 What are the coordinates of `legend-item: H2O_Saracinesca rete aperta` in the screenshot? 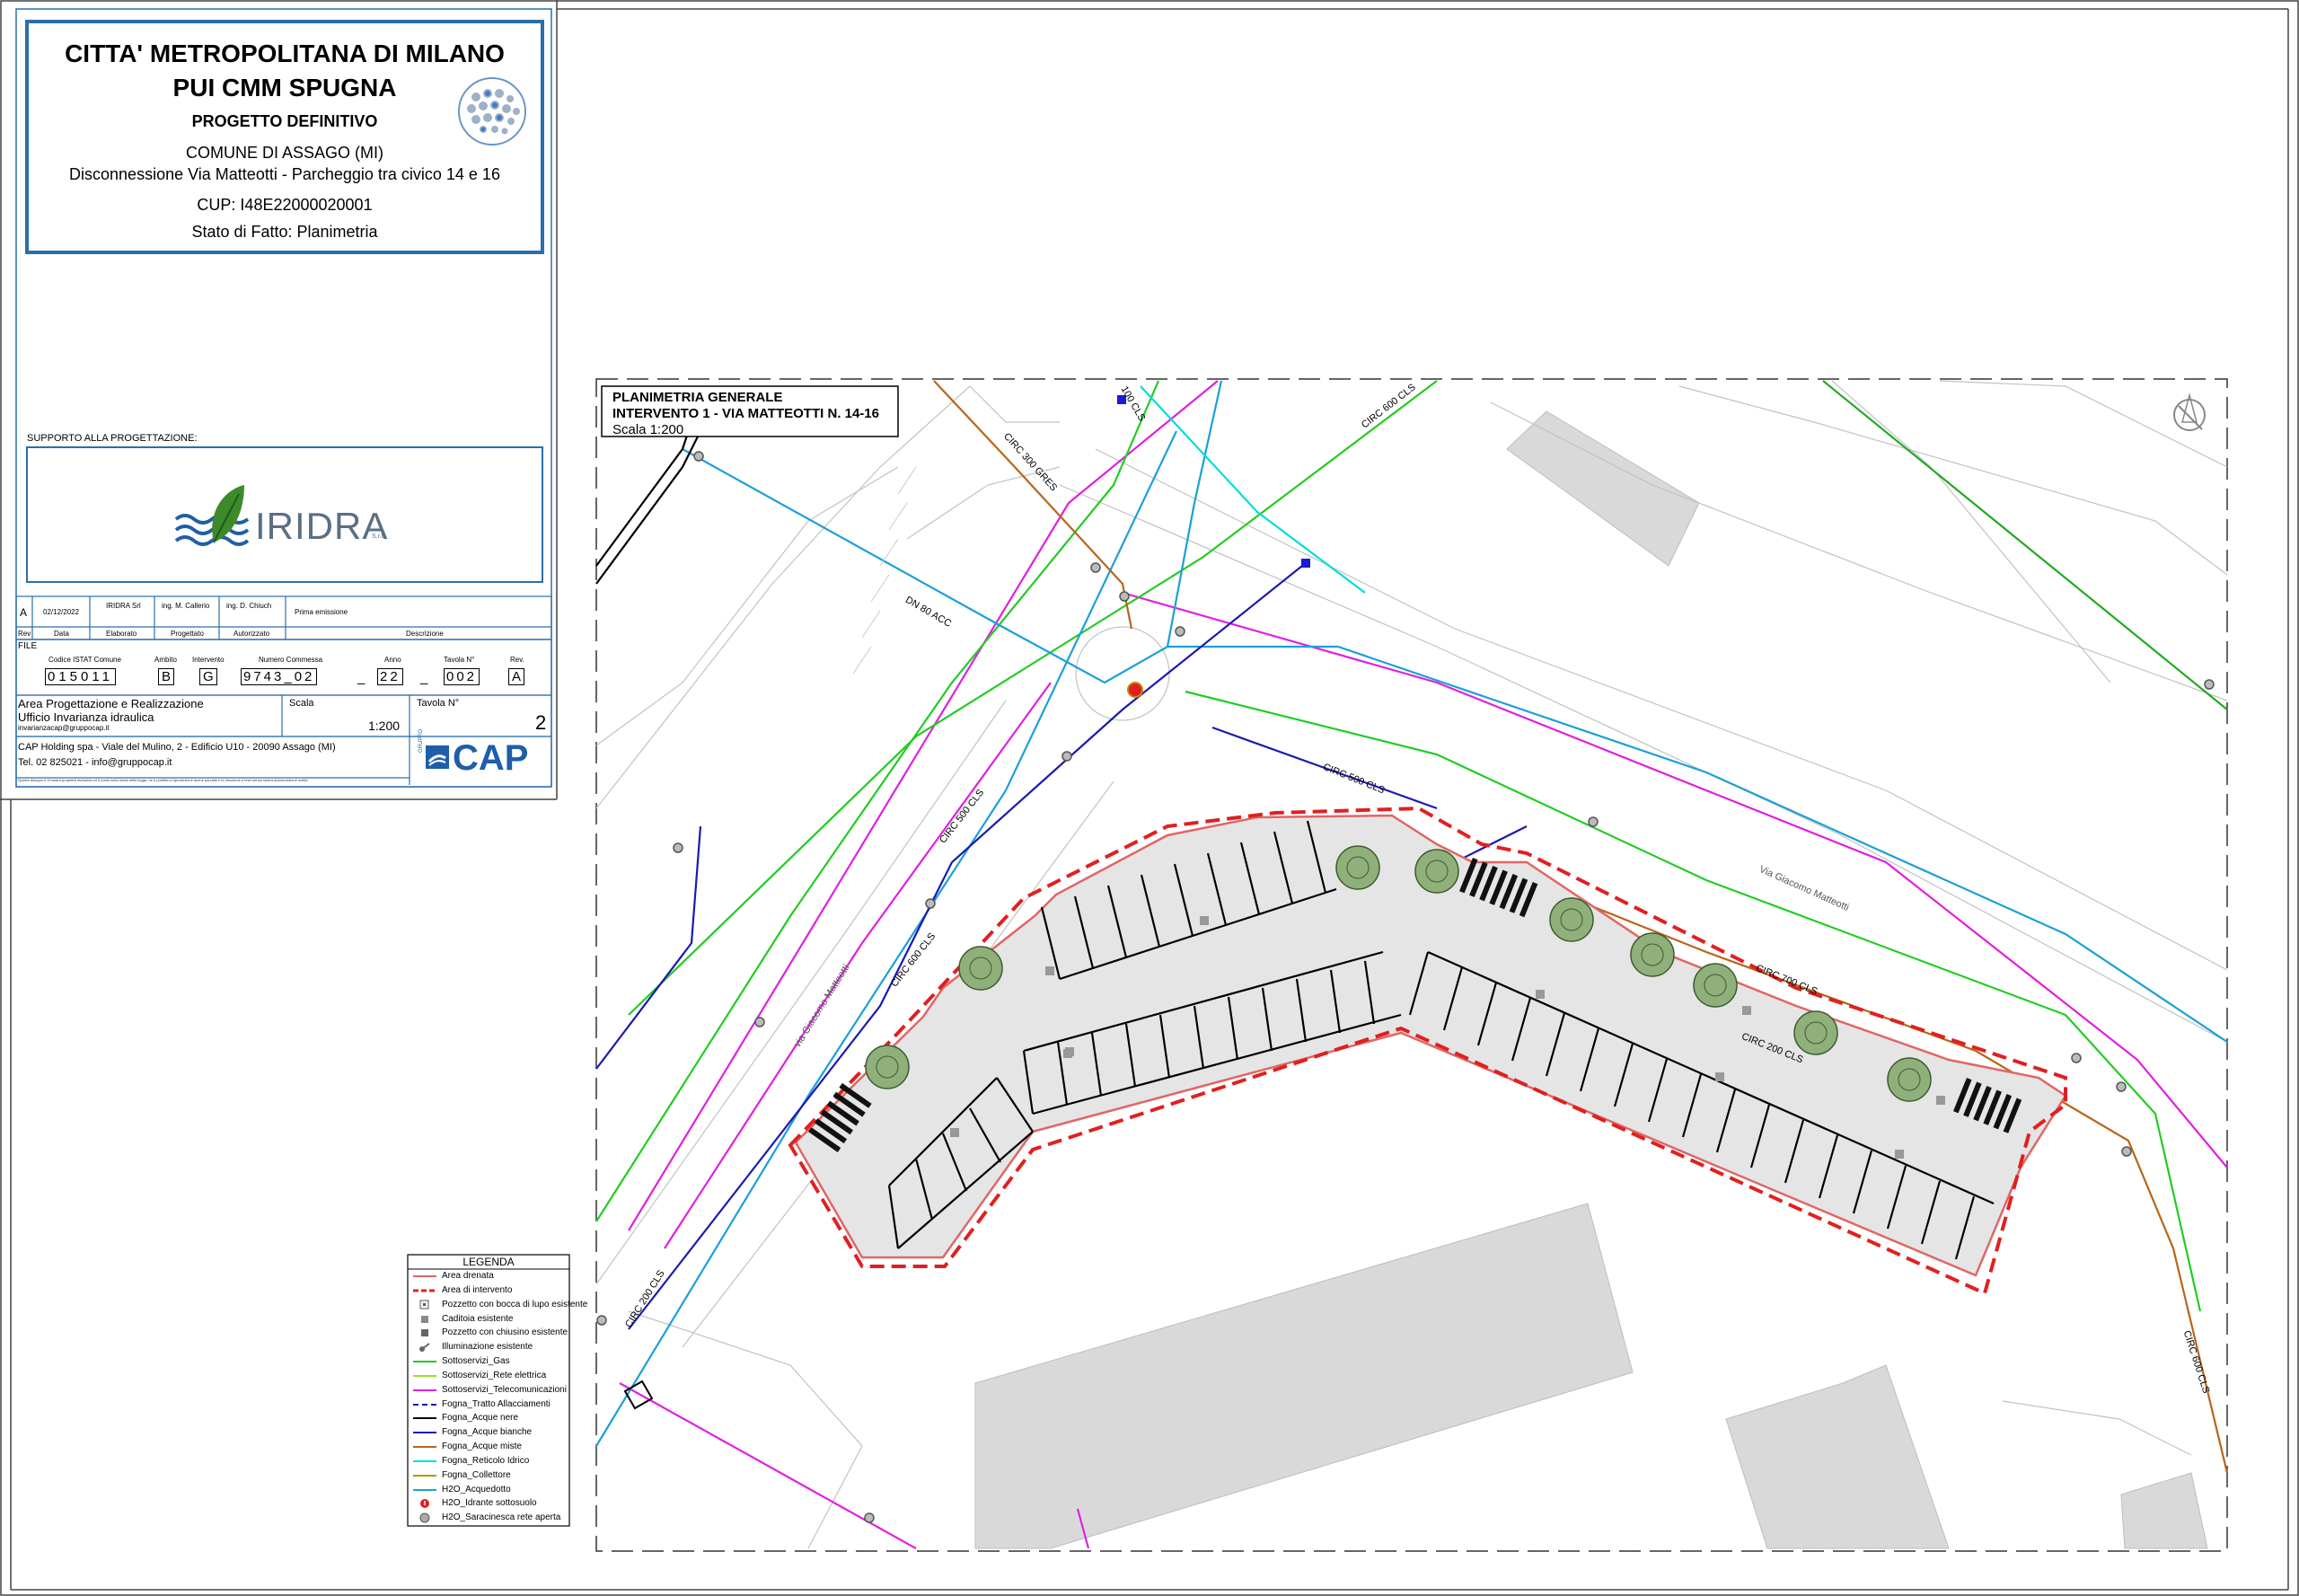 It's located at (489, 1518).